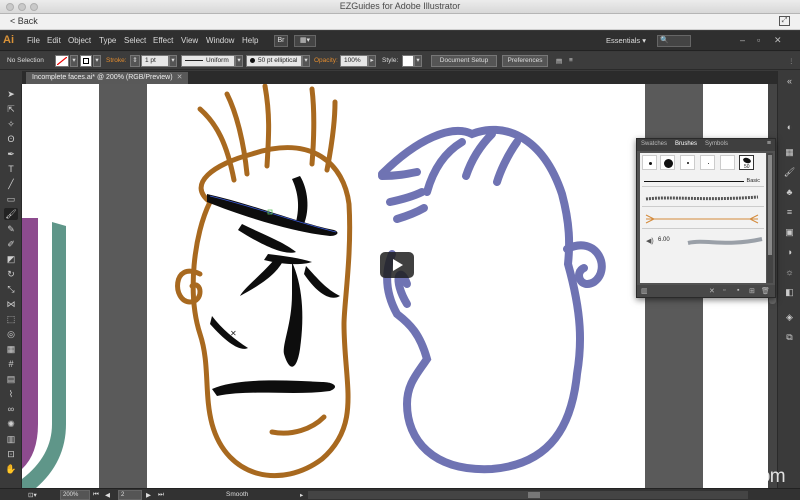  Describe the element at coordinates (135, 61) in the screenshot. I see `stroke-stepper: ⇕` at that location.